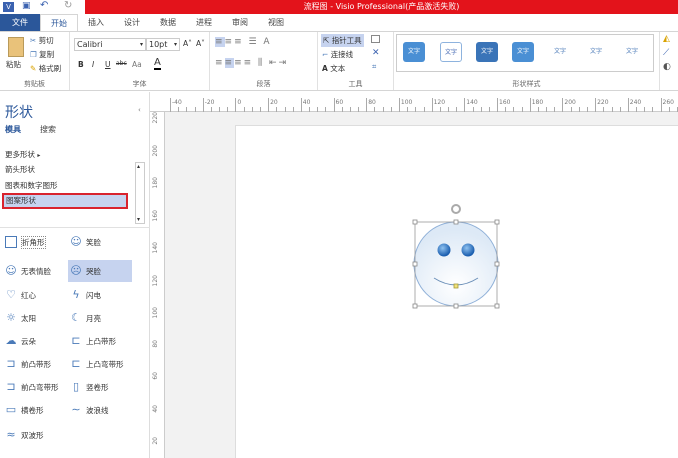  I want to click on save-icon: ▣, so click(26, 6).